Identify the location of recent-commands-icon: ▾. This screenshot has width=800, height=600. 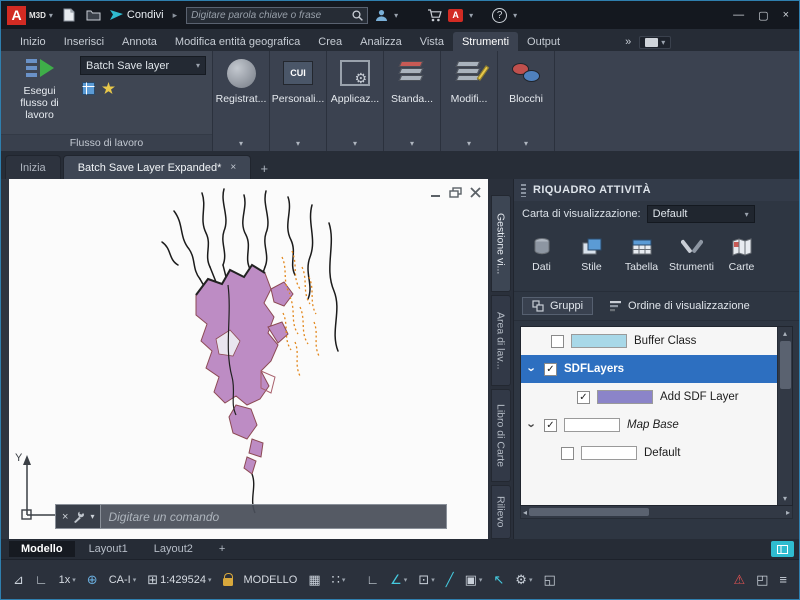
(92, 516).